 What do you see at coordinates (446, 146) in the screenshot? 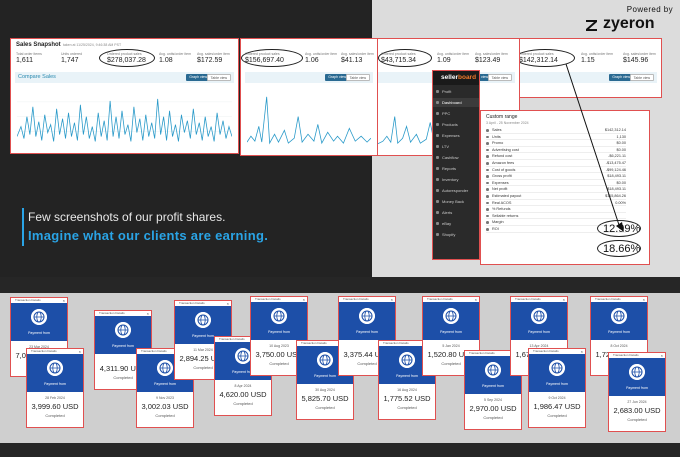
I see `sidebar-item-label: LTV` at bounding box center [446, 146].